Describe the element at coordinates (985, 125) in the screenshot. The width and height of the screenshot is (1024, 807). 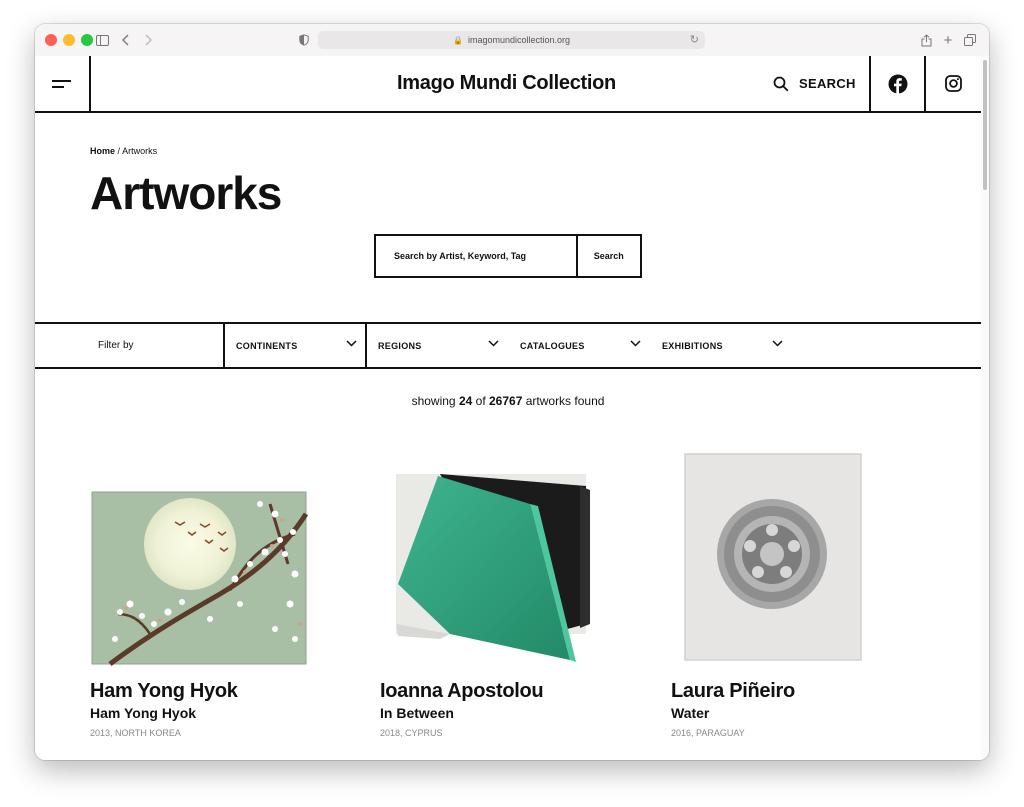
I see `scrollbar-thumb` at that location.